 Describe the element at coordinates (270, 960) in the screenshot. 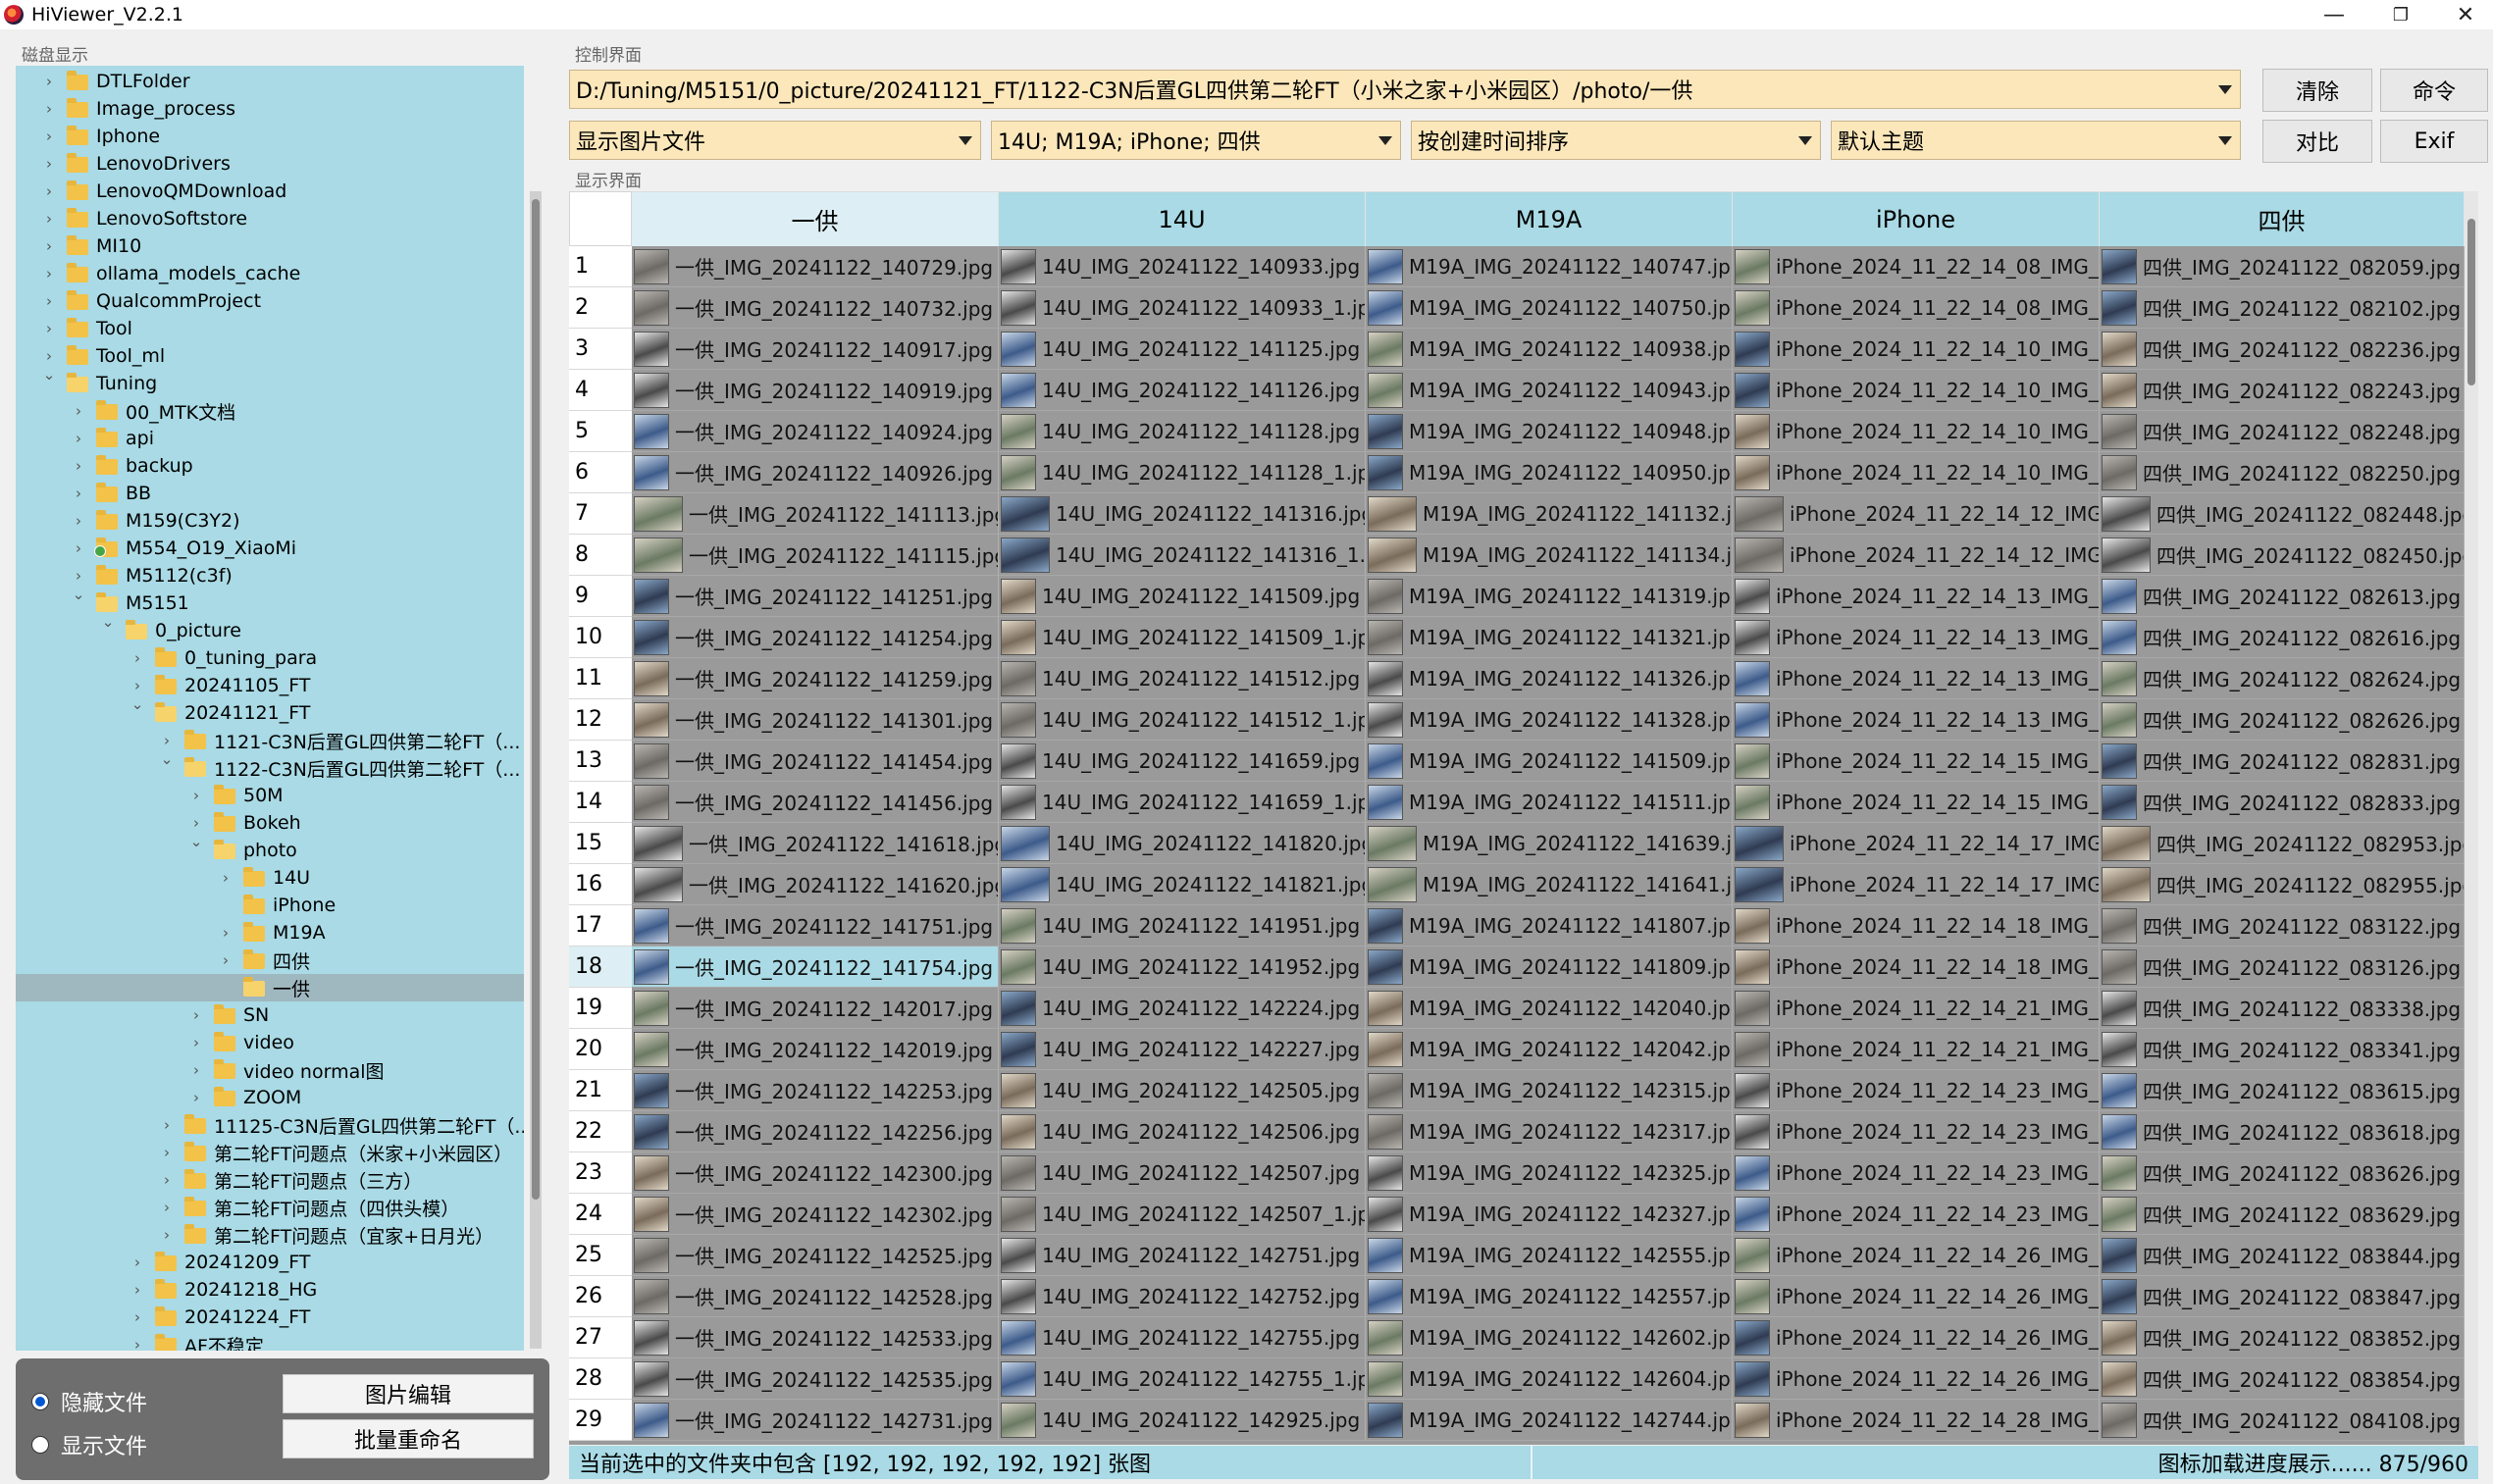

I see `tree-item: › 四供` at that location.